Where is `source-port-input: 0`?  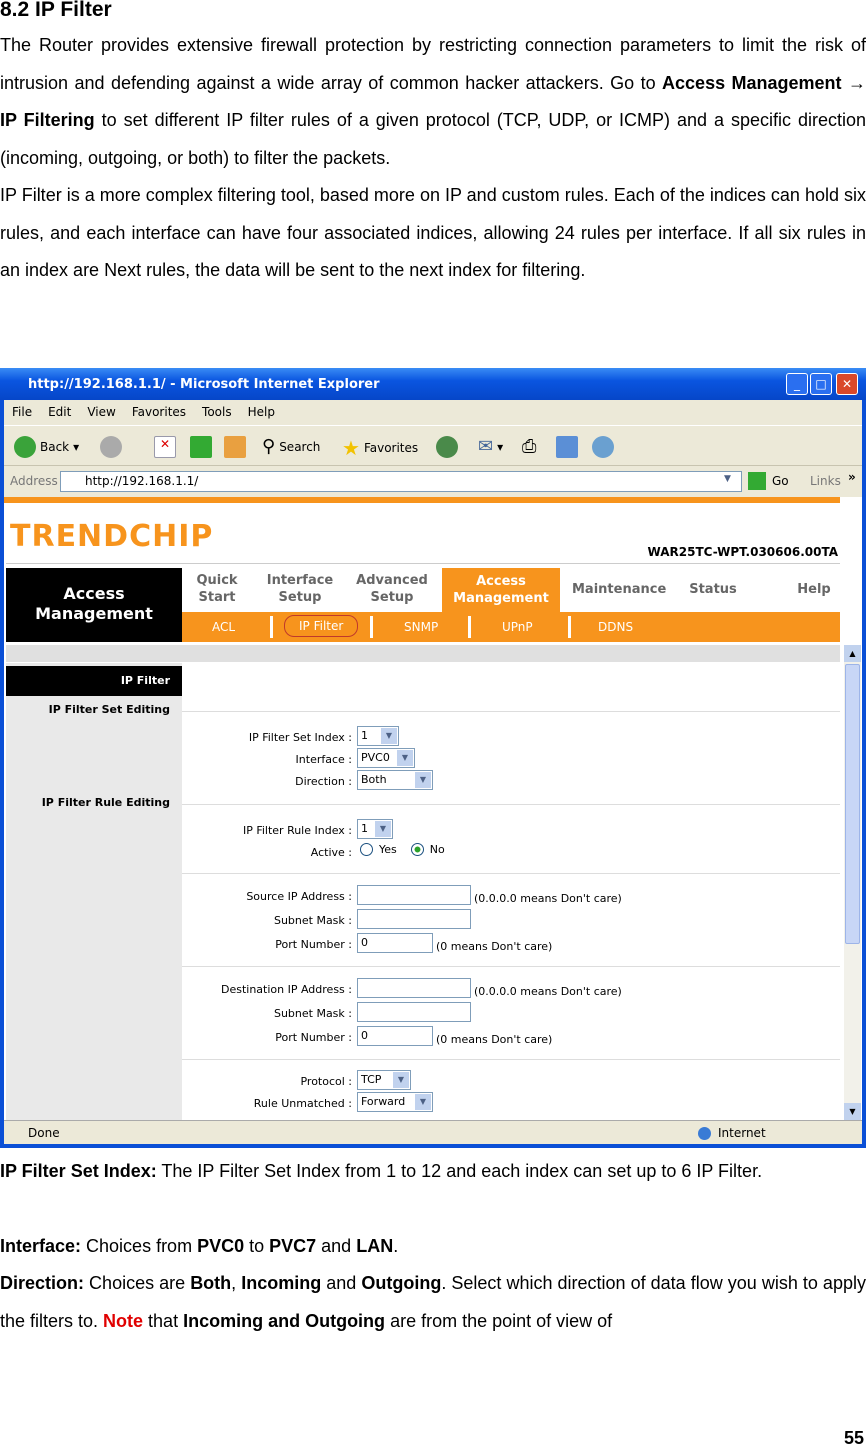 source-port-input: 0 is located at coordinates (395, 943).